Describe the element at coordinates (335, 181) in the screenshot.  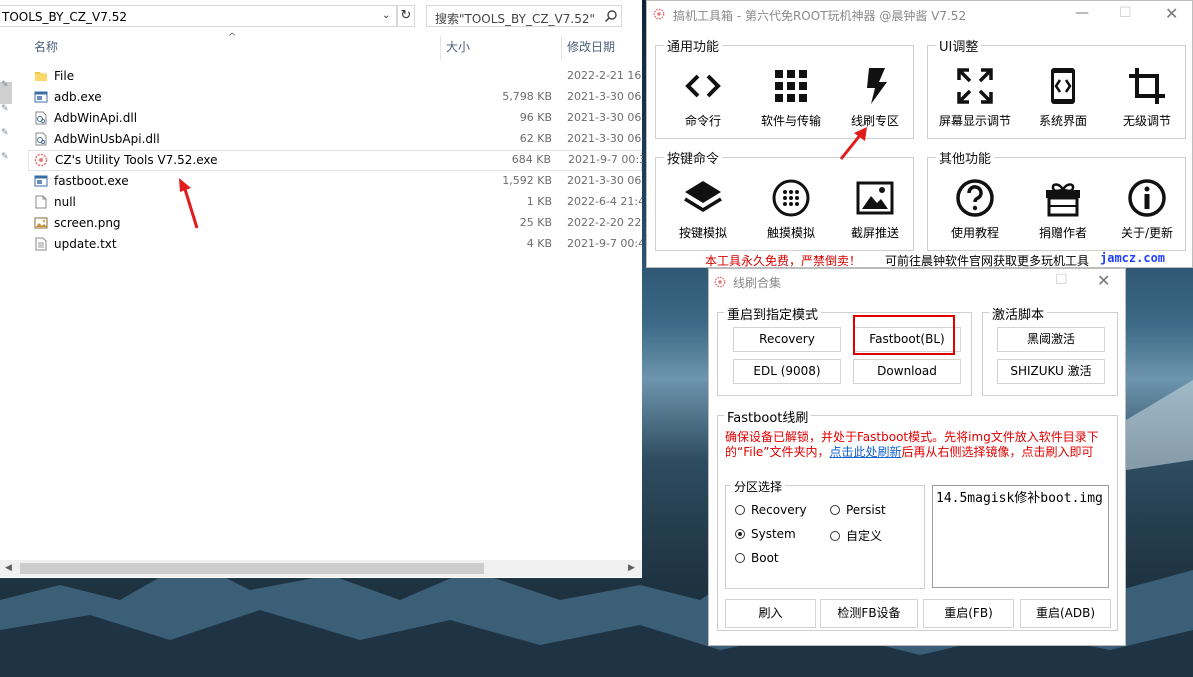
I see `file-row: fastboot.exe 1,592 KB 2021-3-30 06:1` at that location.